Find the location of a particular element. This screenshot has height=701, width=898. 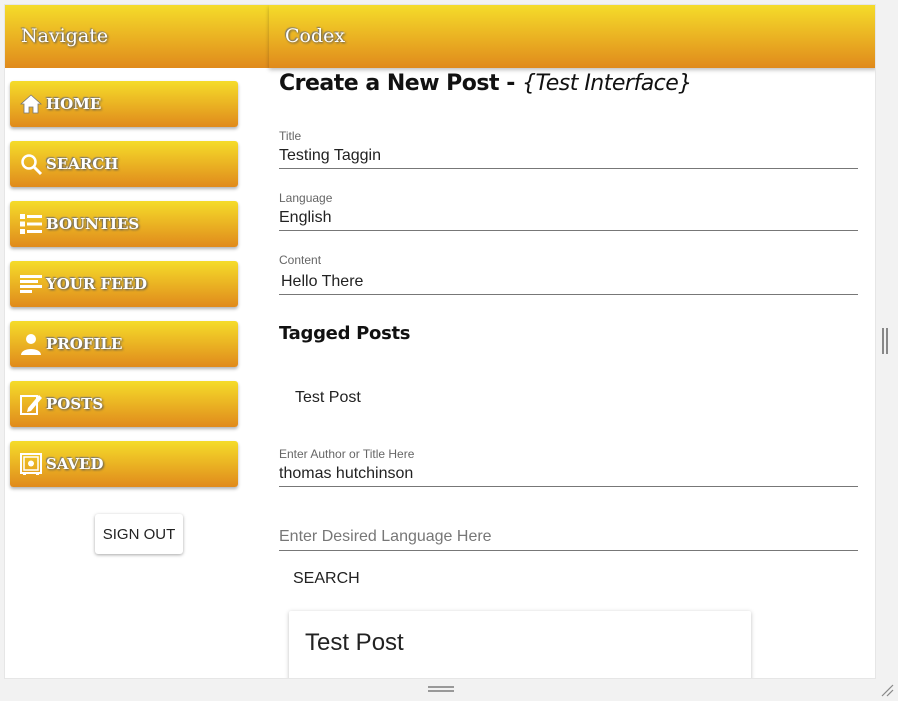

result-card: Test Post is located at coordinates (520, 644).